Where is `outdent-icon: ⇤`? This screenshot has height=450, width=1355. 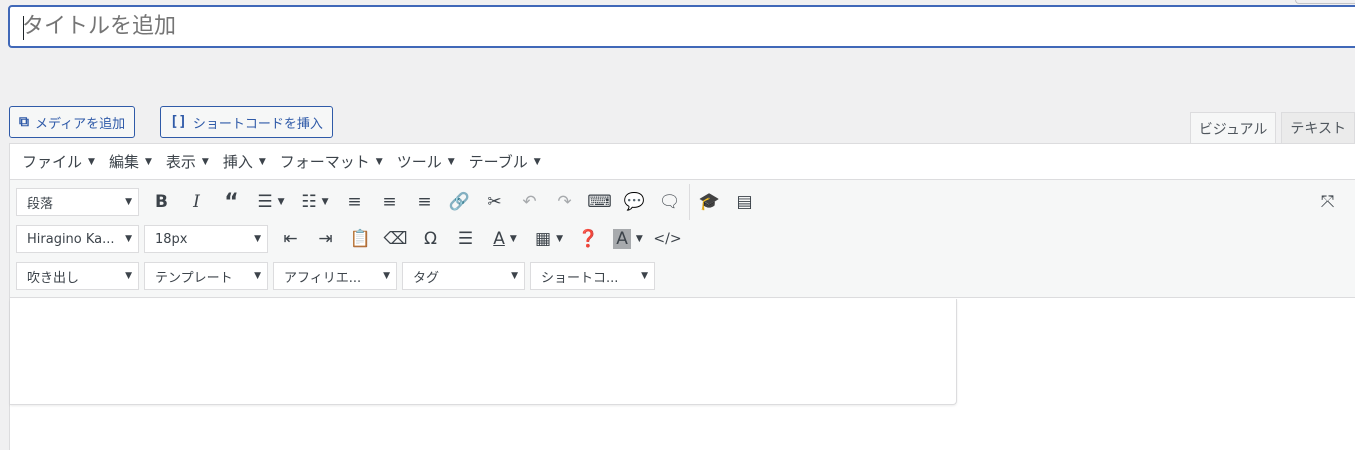
outdent-icon: ⇤ is located at coordinates (290, 239).